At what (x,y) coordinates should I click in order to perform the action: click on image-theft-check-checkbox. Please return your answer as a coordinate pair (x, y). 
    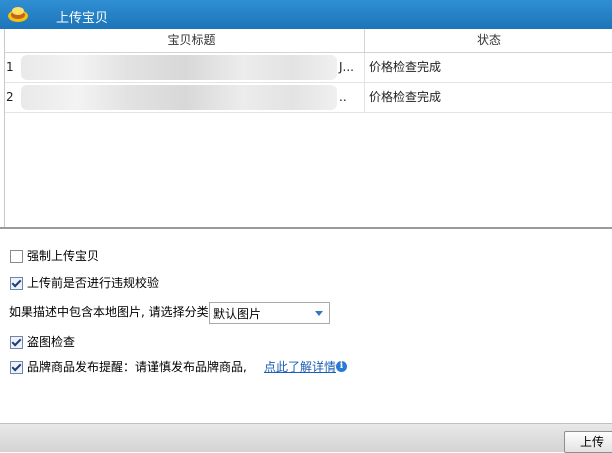
    Looking at the image, I should click on (16, 342).